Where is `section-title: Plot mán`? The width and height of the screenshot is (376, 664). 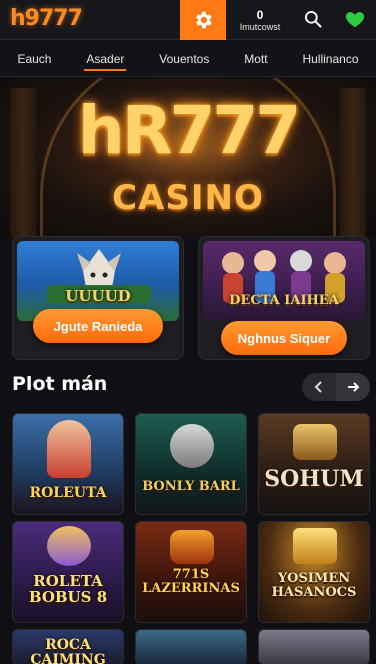 section-title: Plot mán is located at coordinates (60, 384).